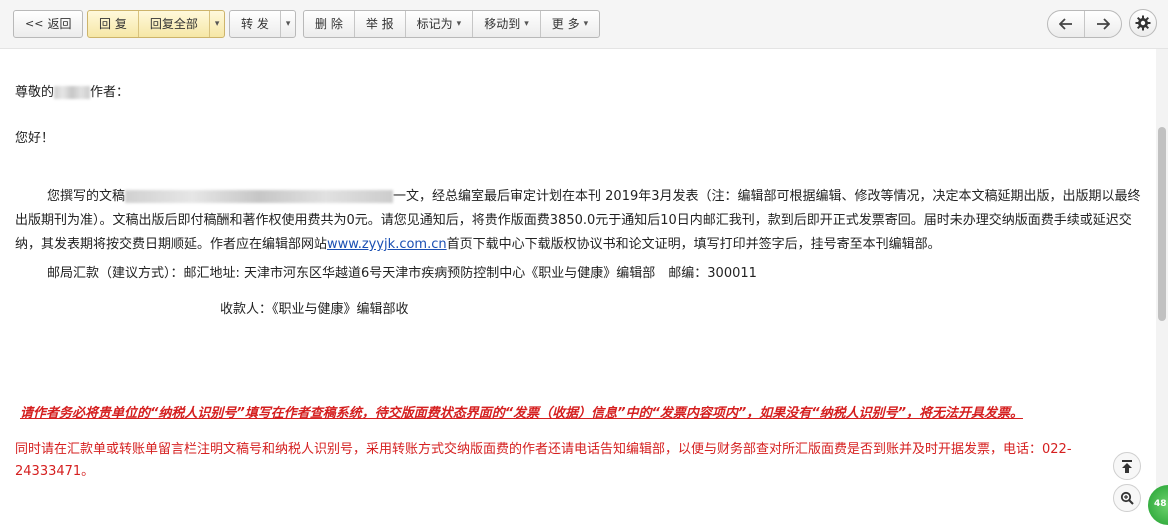  I want to click on reply-all-dropdown: ▾, so click(217, 24).